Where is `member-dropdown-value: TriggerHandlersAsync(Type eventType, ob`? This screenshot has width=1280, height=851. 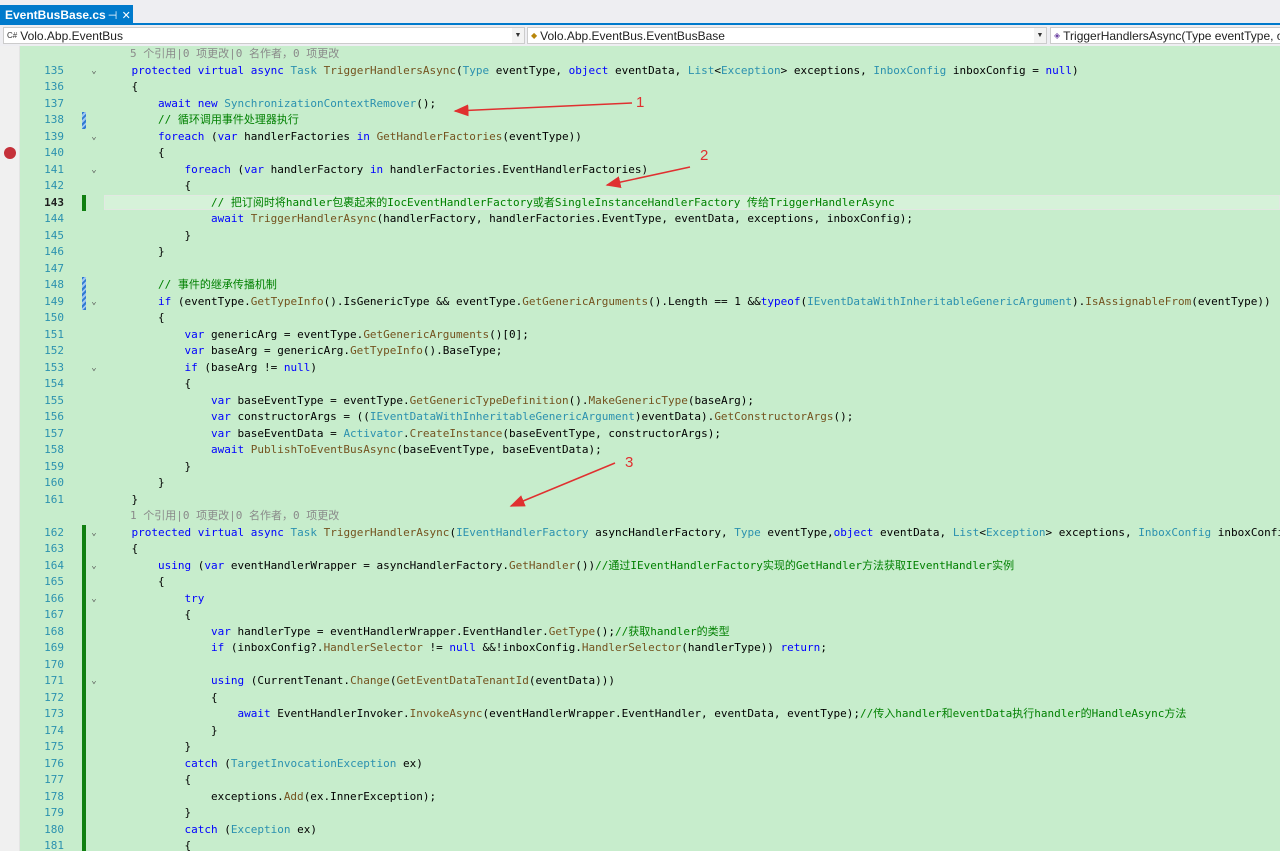 member-dropdown-value: TriggerHandlersAsync(Type eventType, ob is located at coordinates (1171, 35).